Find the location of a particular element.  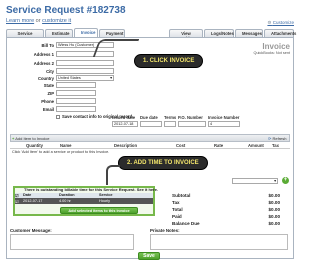

gear-icon: ⚙ is located at coordinates (269, 22).